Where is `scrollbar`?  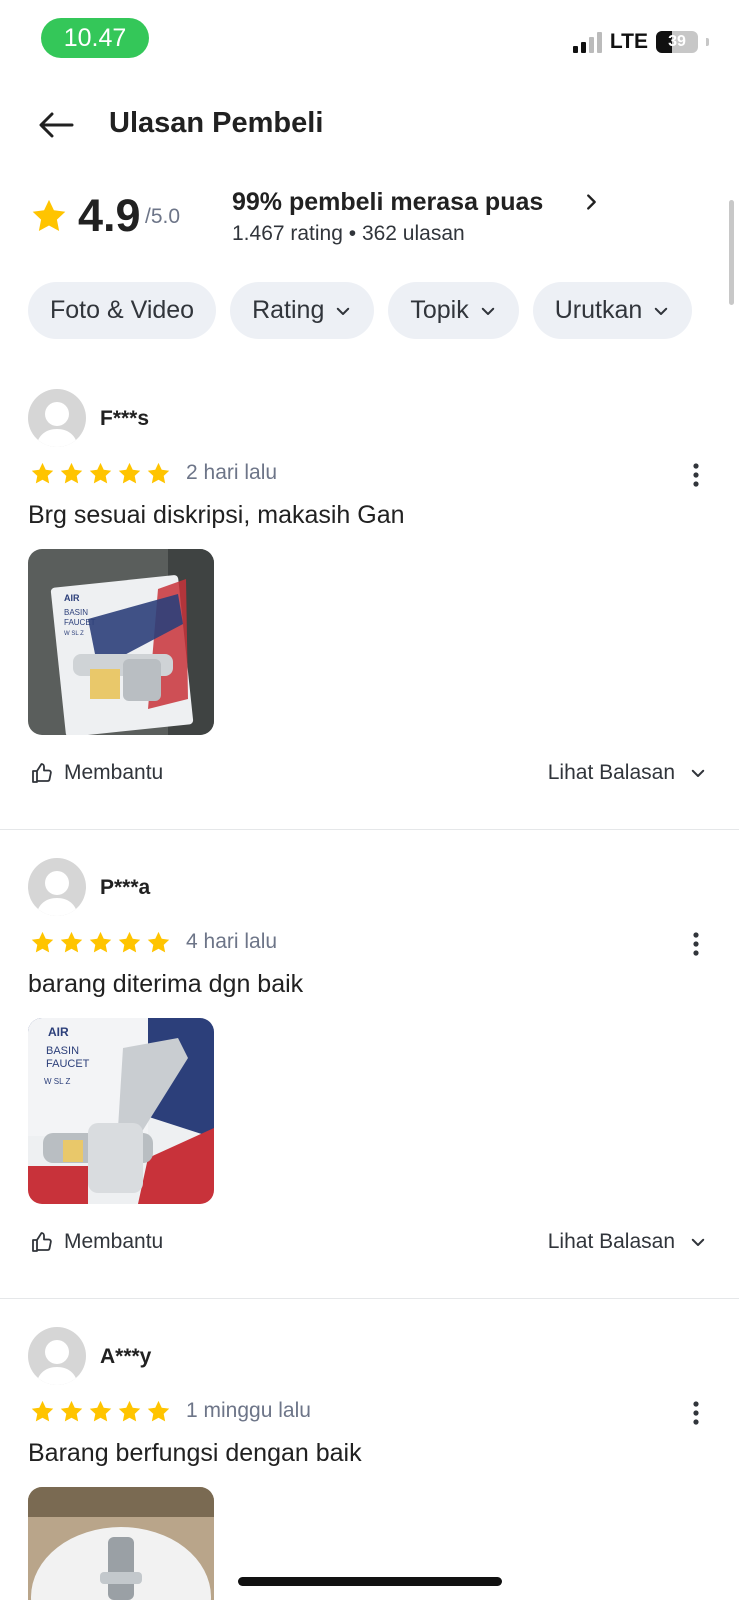 scrollbar is located at coordinates (731, 252).